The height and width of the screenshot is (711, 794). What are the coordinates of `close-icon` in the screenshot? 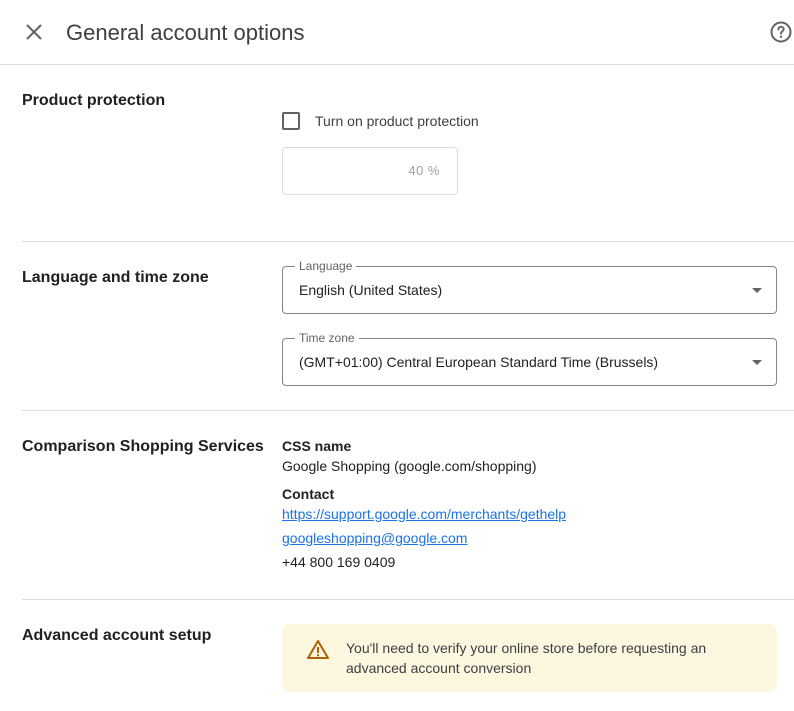 It's located at (34, 32).